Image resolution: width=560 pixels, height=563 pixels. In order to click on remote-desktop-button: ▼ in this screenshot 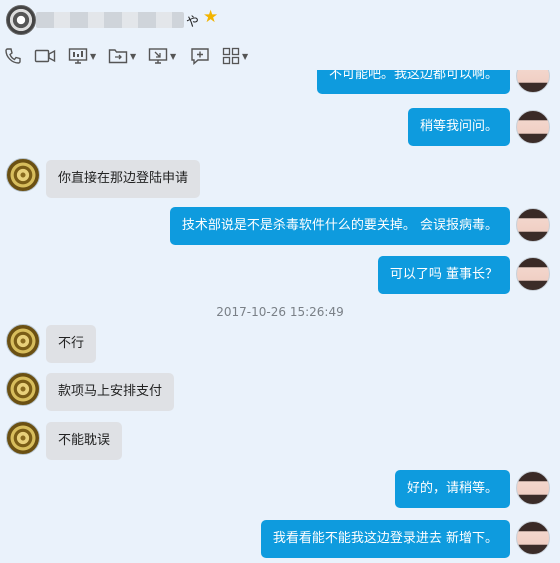, I will do `click(162, 56)`.